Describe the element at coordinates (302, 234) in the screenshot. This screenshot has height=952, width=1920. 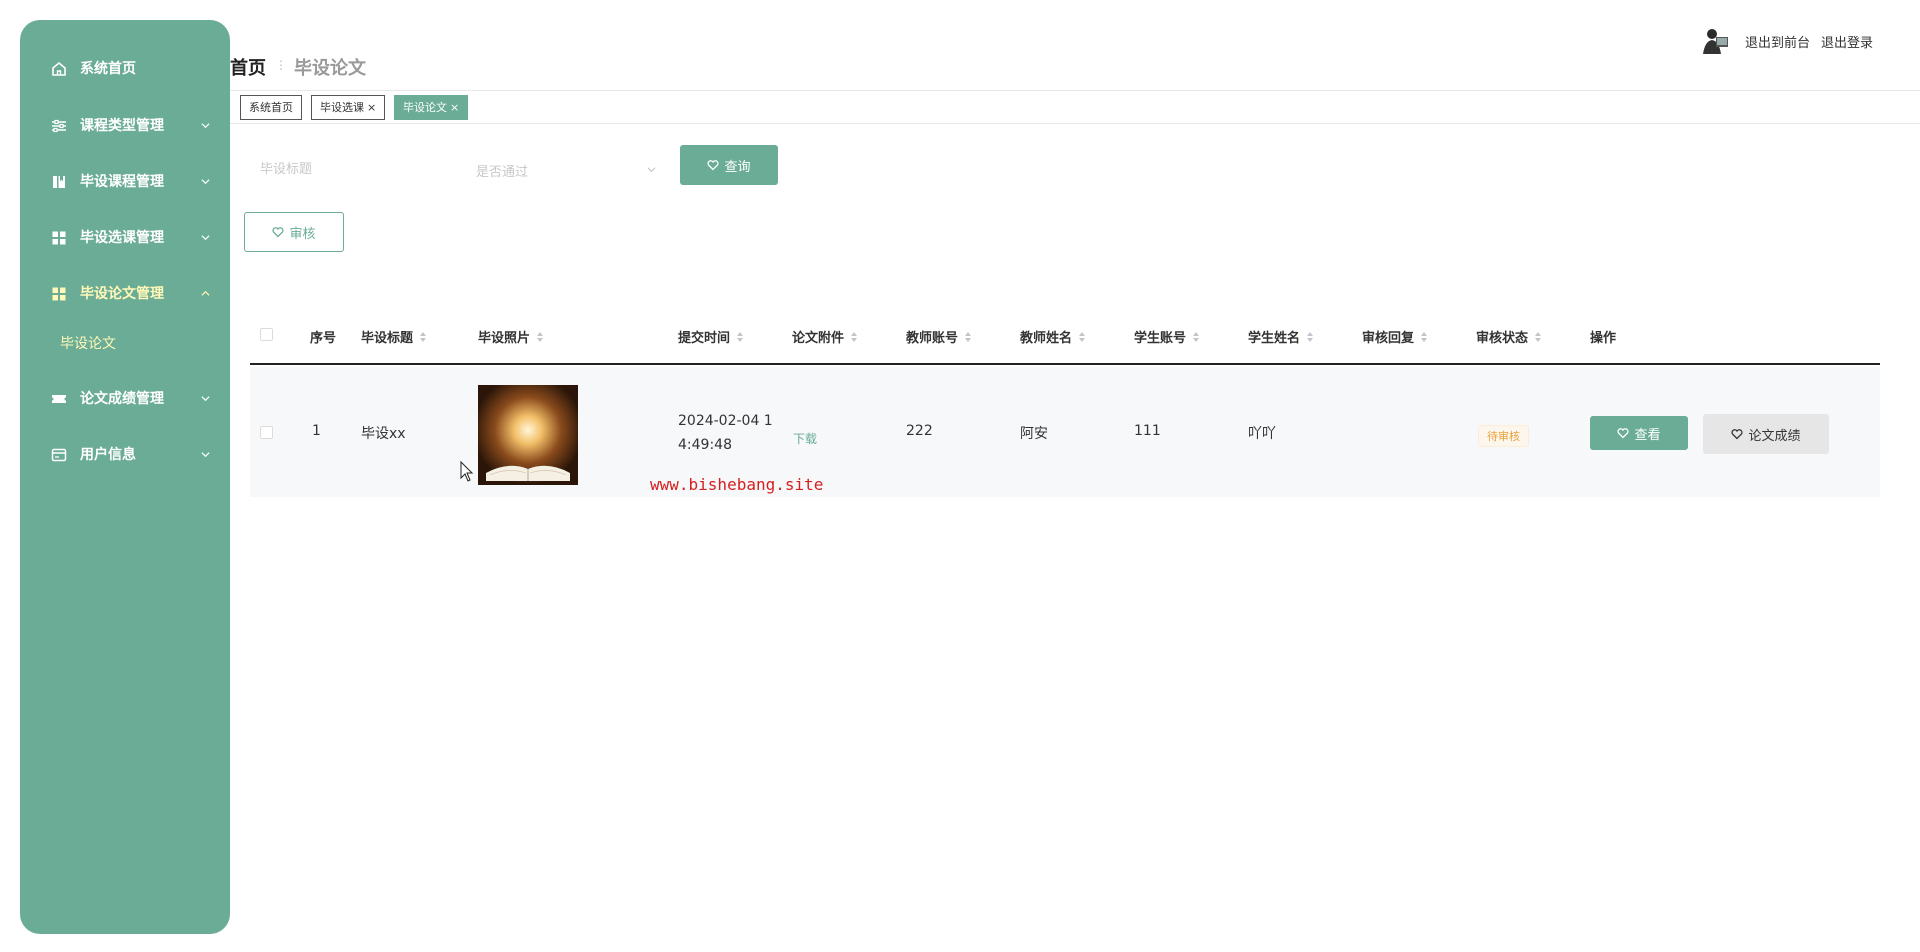
I see `review-button-label: 审核` at that location.